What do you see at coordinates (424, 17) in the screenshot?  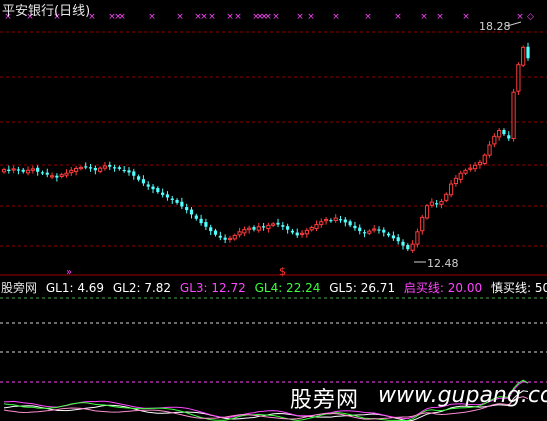 I see `signal-cross-24: ×` at bounding box center [424, 17].